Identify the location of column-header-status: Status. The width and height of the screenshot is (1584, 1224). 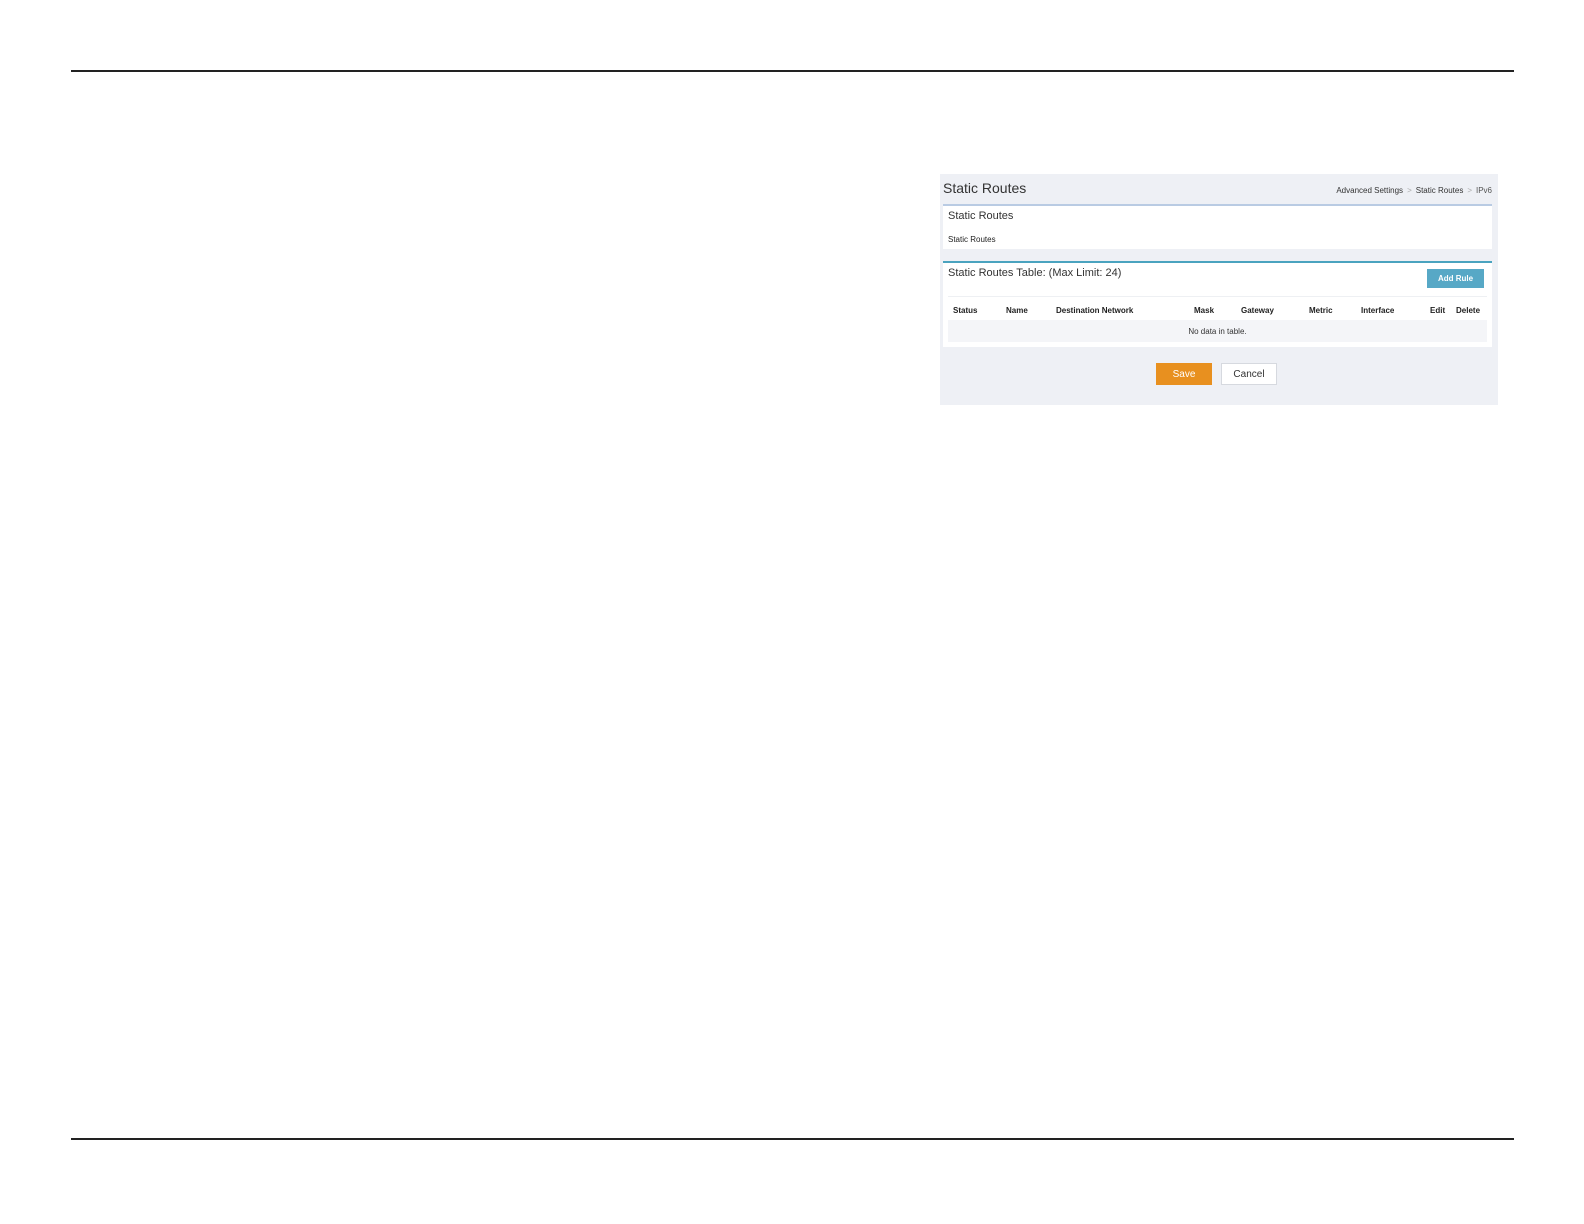
(965, 310).